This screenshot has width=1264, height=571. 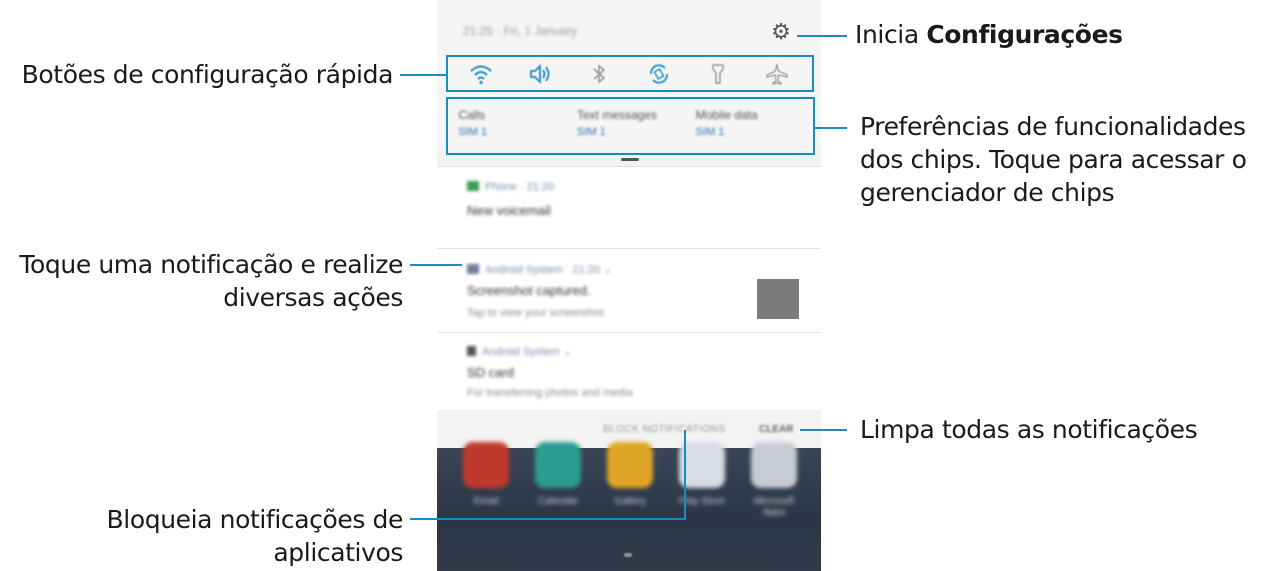 What do you see at coordinates (520, 187) in the screenshot?
I see `notification-app-name: Phone · 21:20` at bounding box center [520, 187].